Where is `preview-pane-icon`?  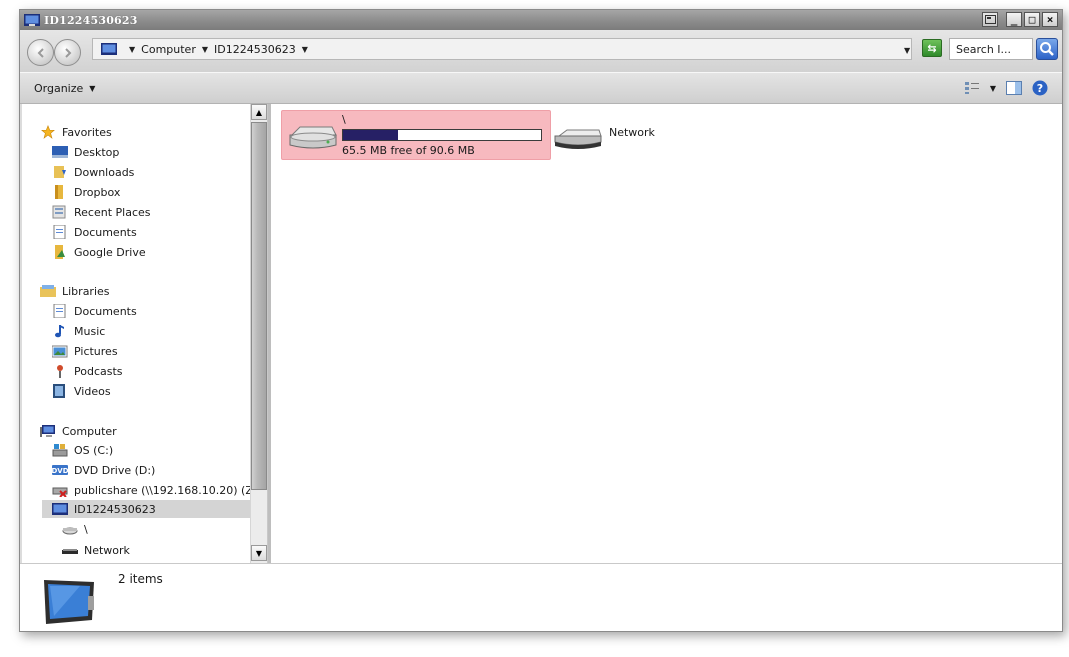
preview-pane-icon is located at coordinates (1014, 88).